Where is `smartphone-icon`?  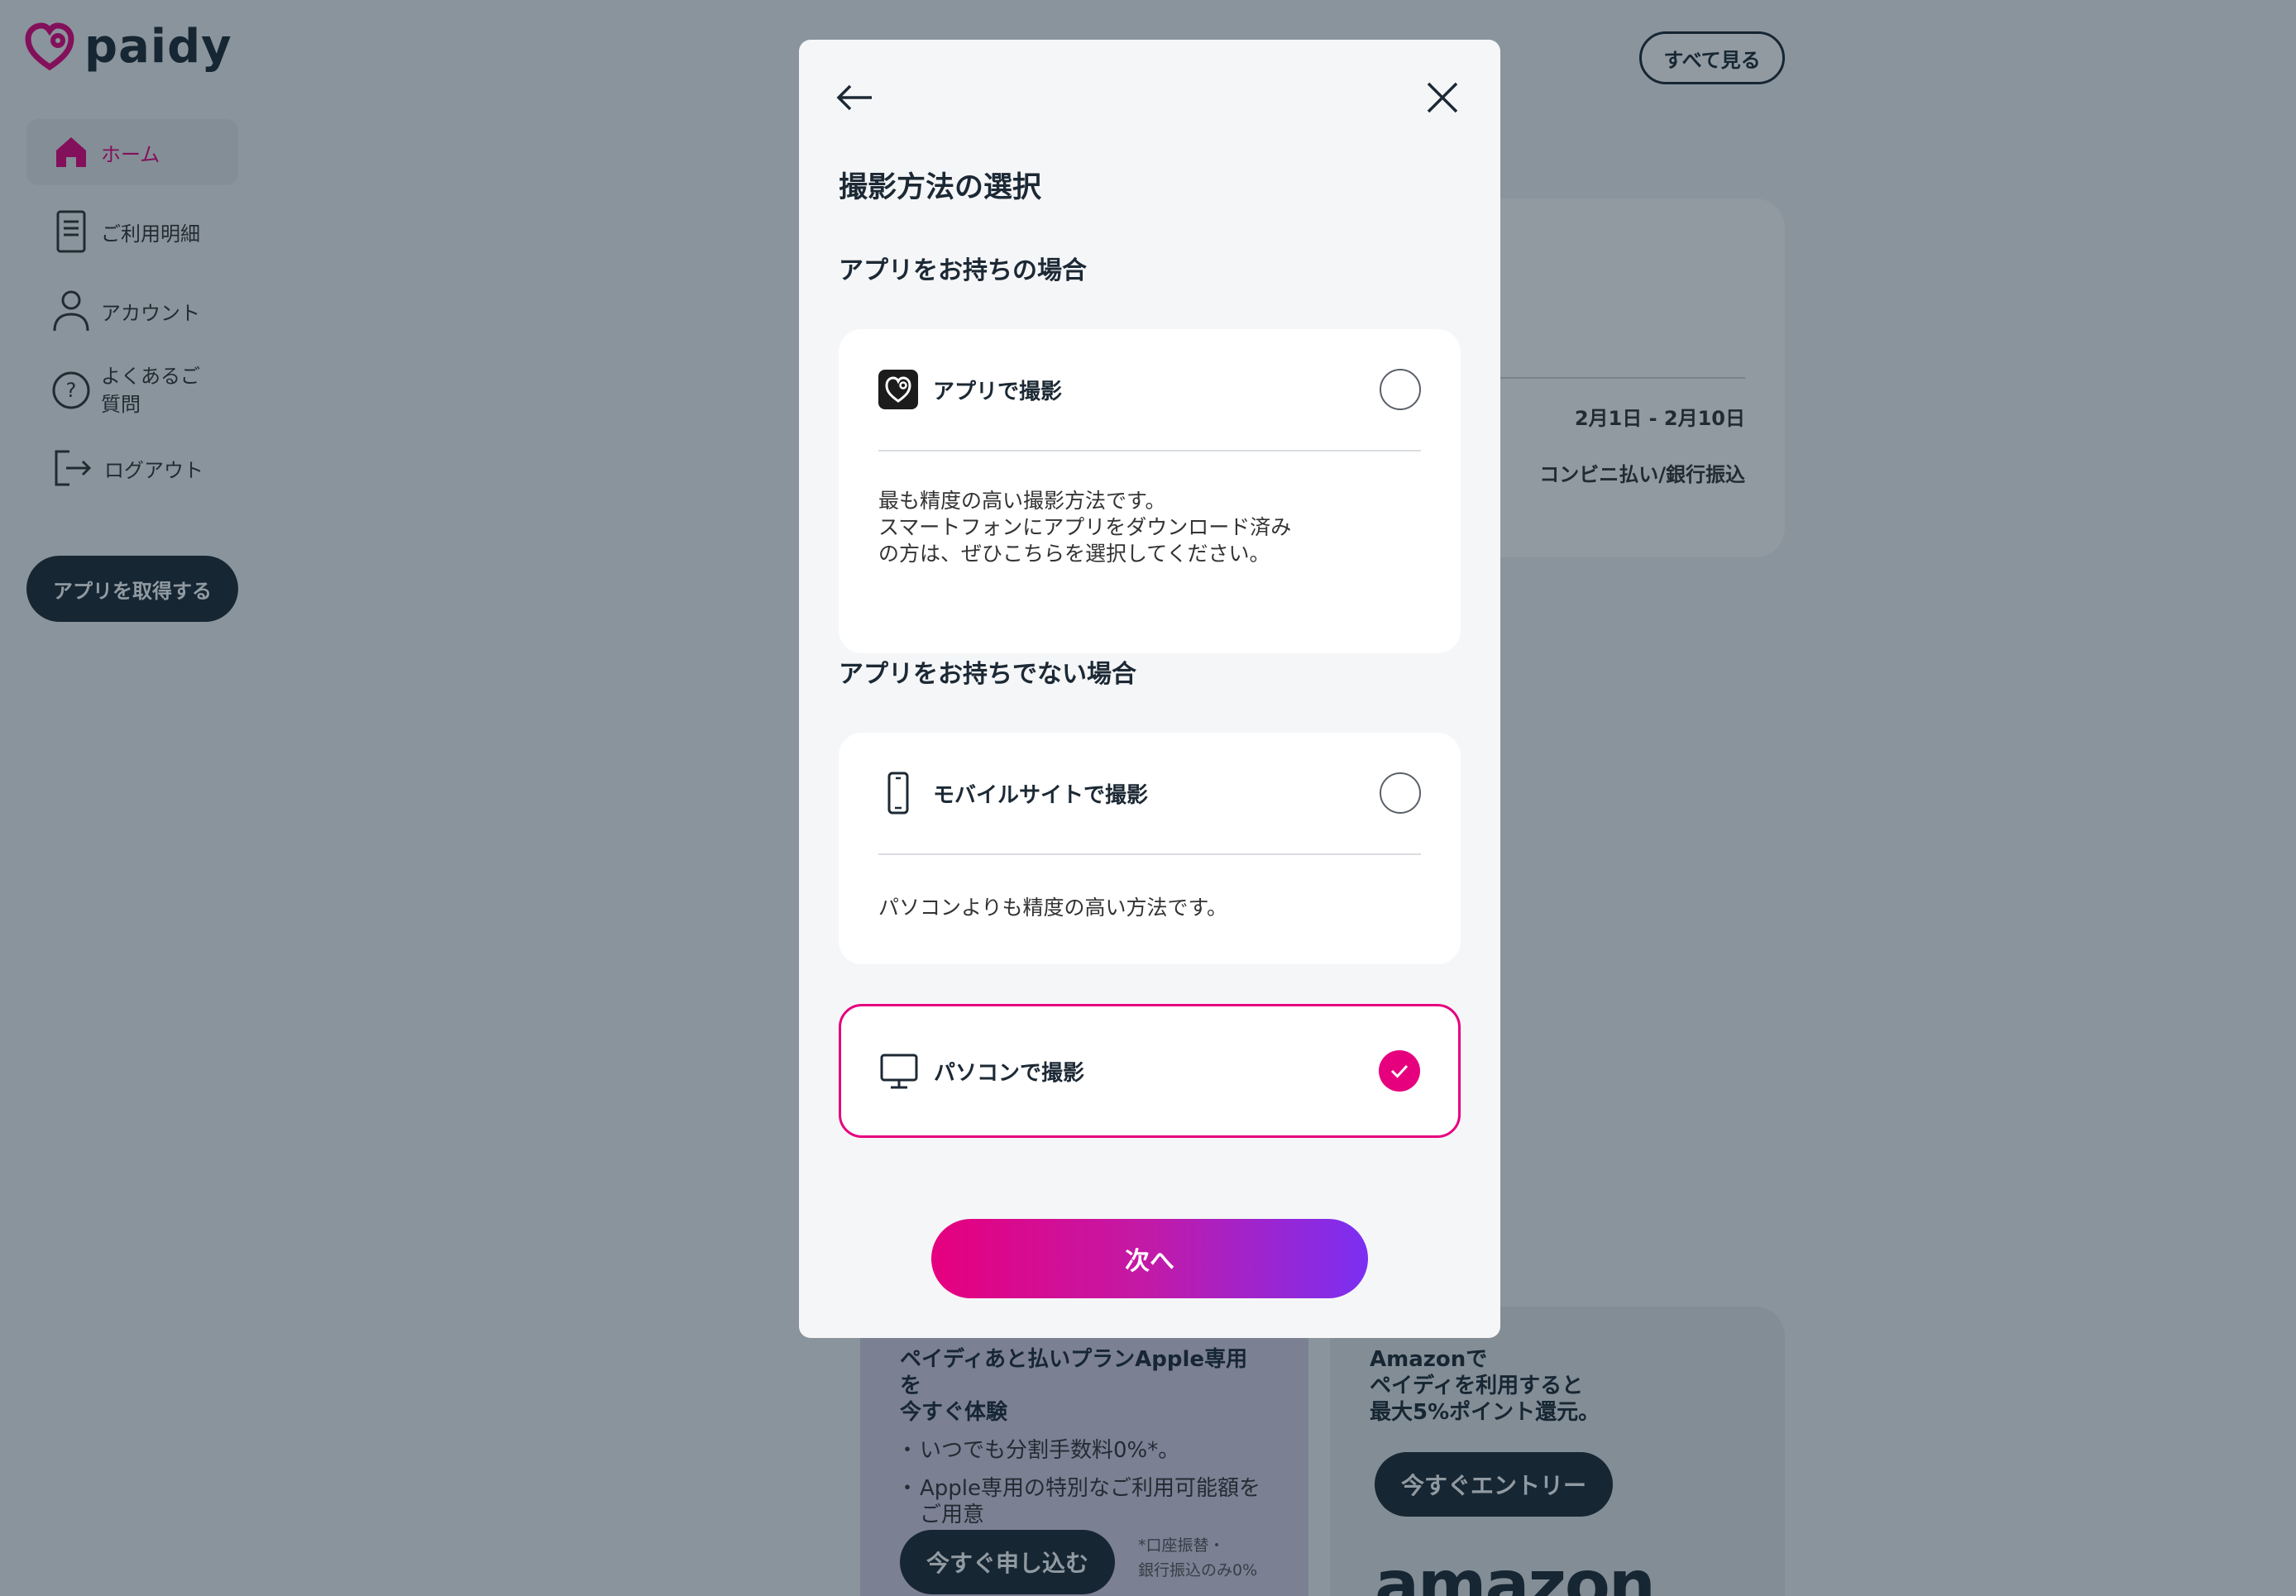
smartphone-icon is located at coordinates (898, 793).